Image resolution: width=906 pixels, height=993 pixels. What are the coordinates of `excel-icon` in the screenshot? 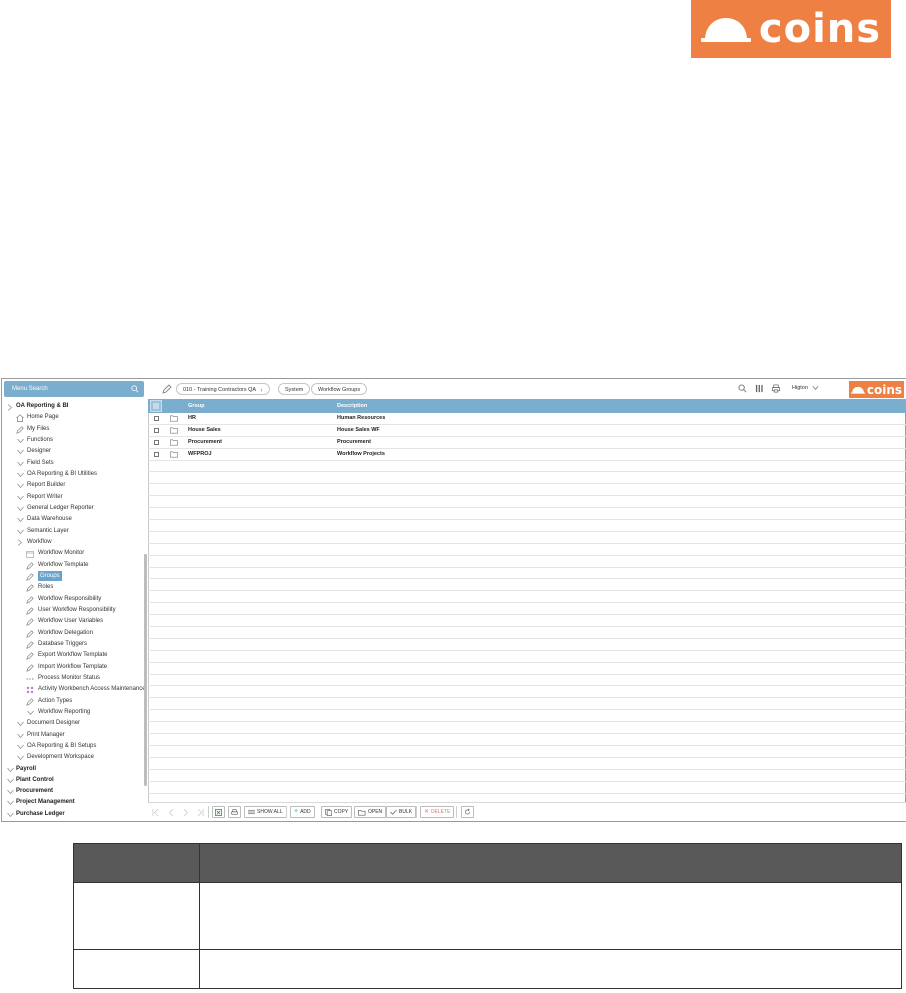 It's located at (218, 812).